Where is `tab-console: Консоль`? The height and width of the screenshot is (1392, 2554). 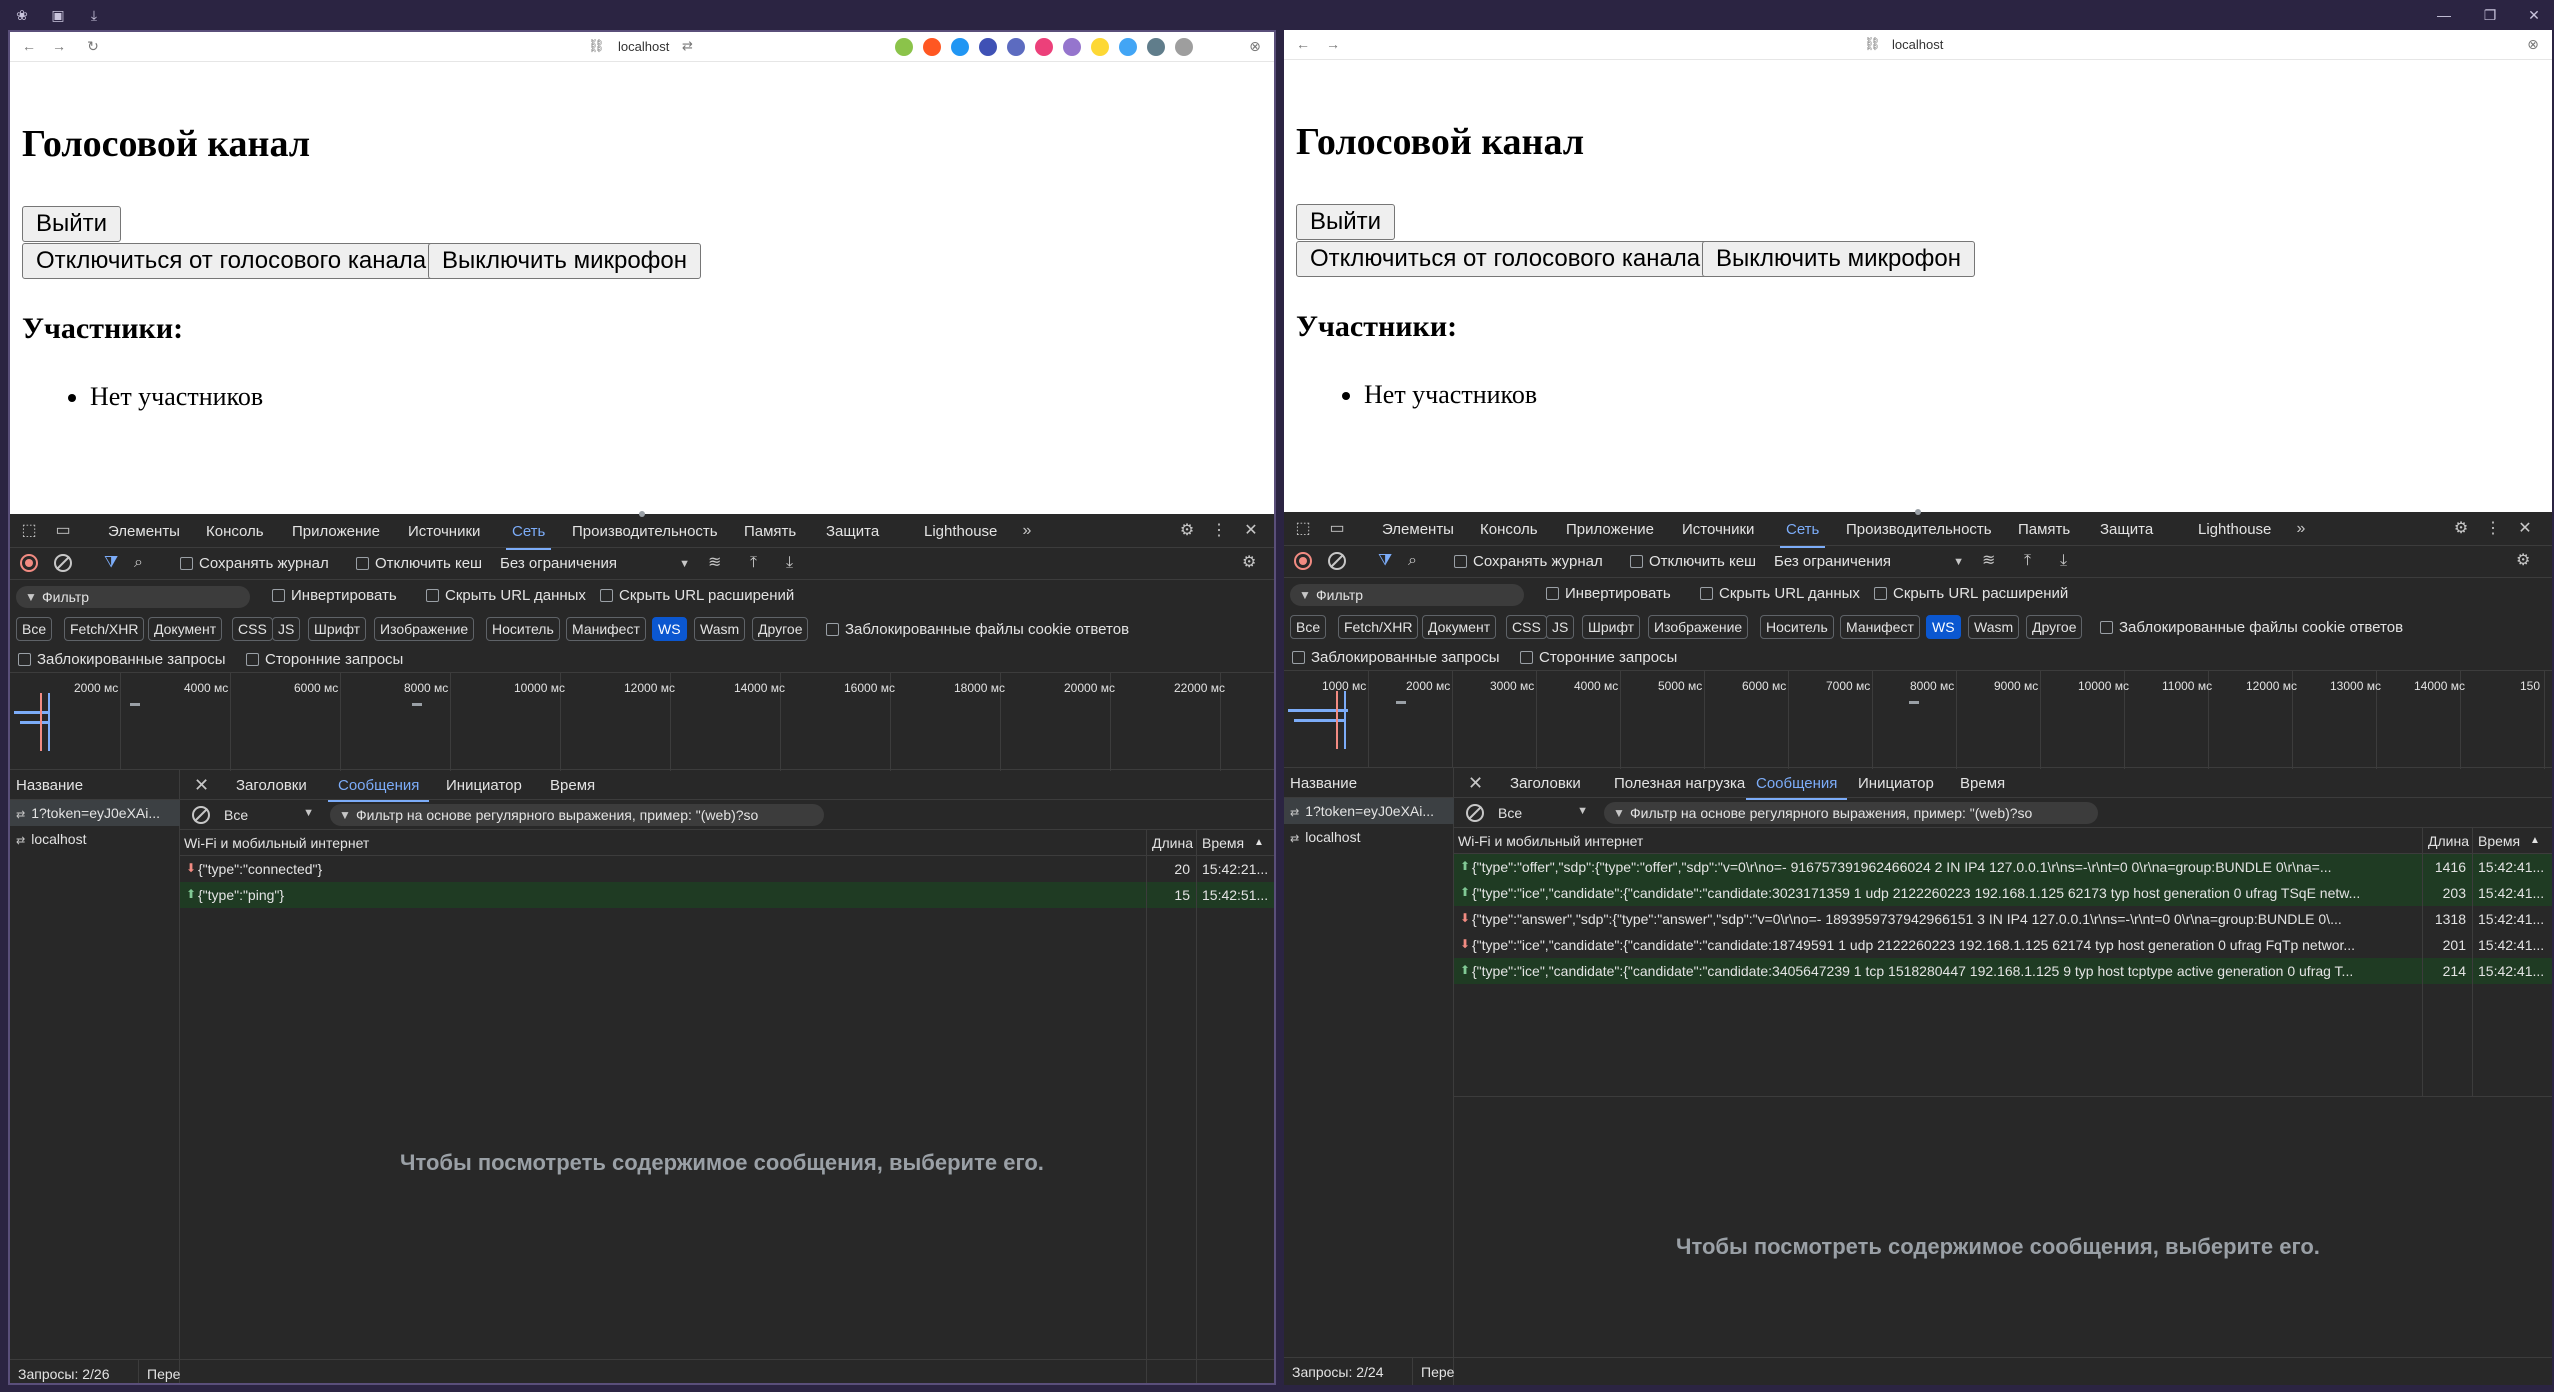
tab-console: Консоль is located at coordinates (235, 531).